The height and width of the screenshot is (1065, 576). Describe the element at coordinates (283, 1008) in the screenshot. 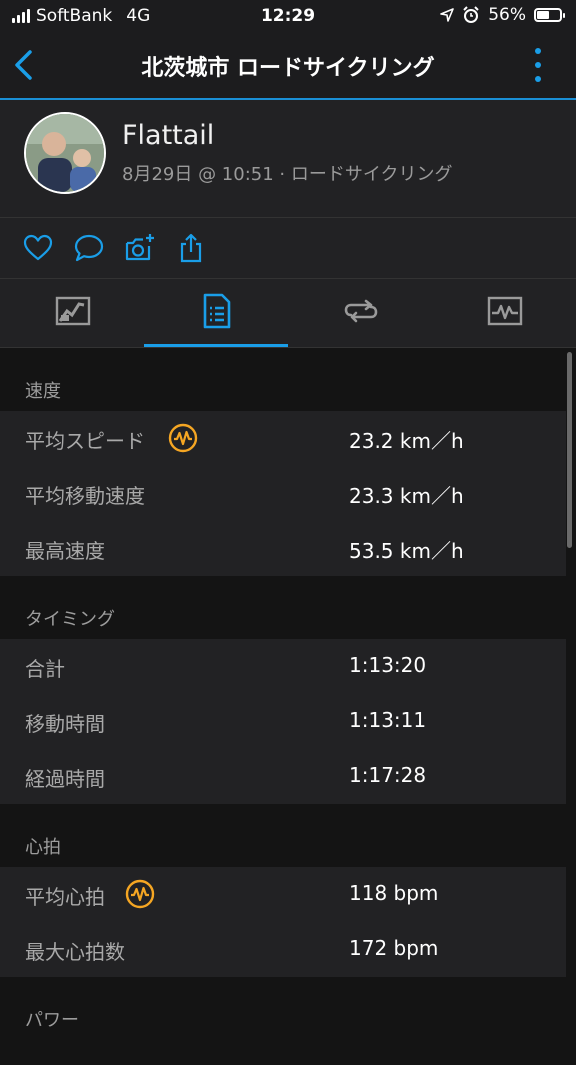

I see `section-header: パワー` at that location.